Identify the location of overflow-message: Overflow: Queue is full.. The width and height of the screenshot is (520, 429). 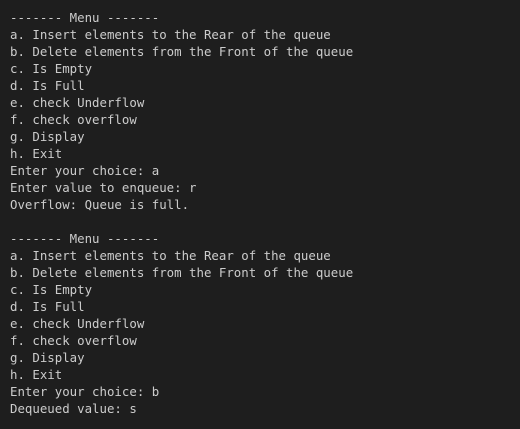
(100, 204).